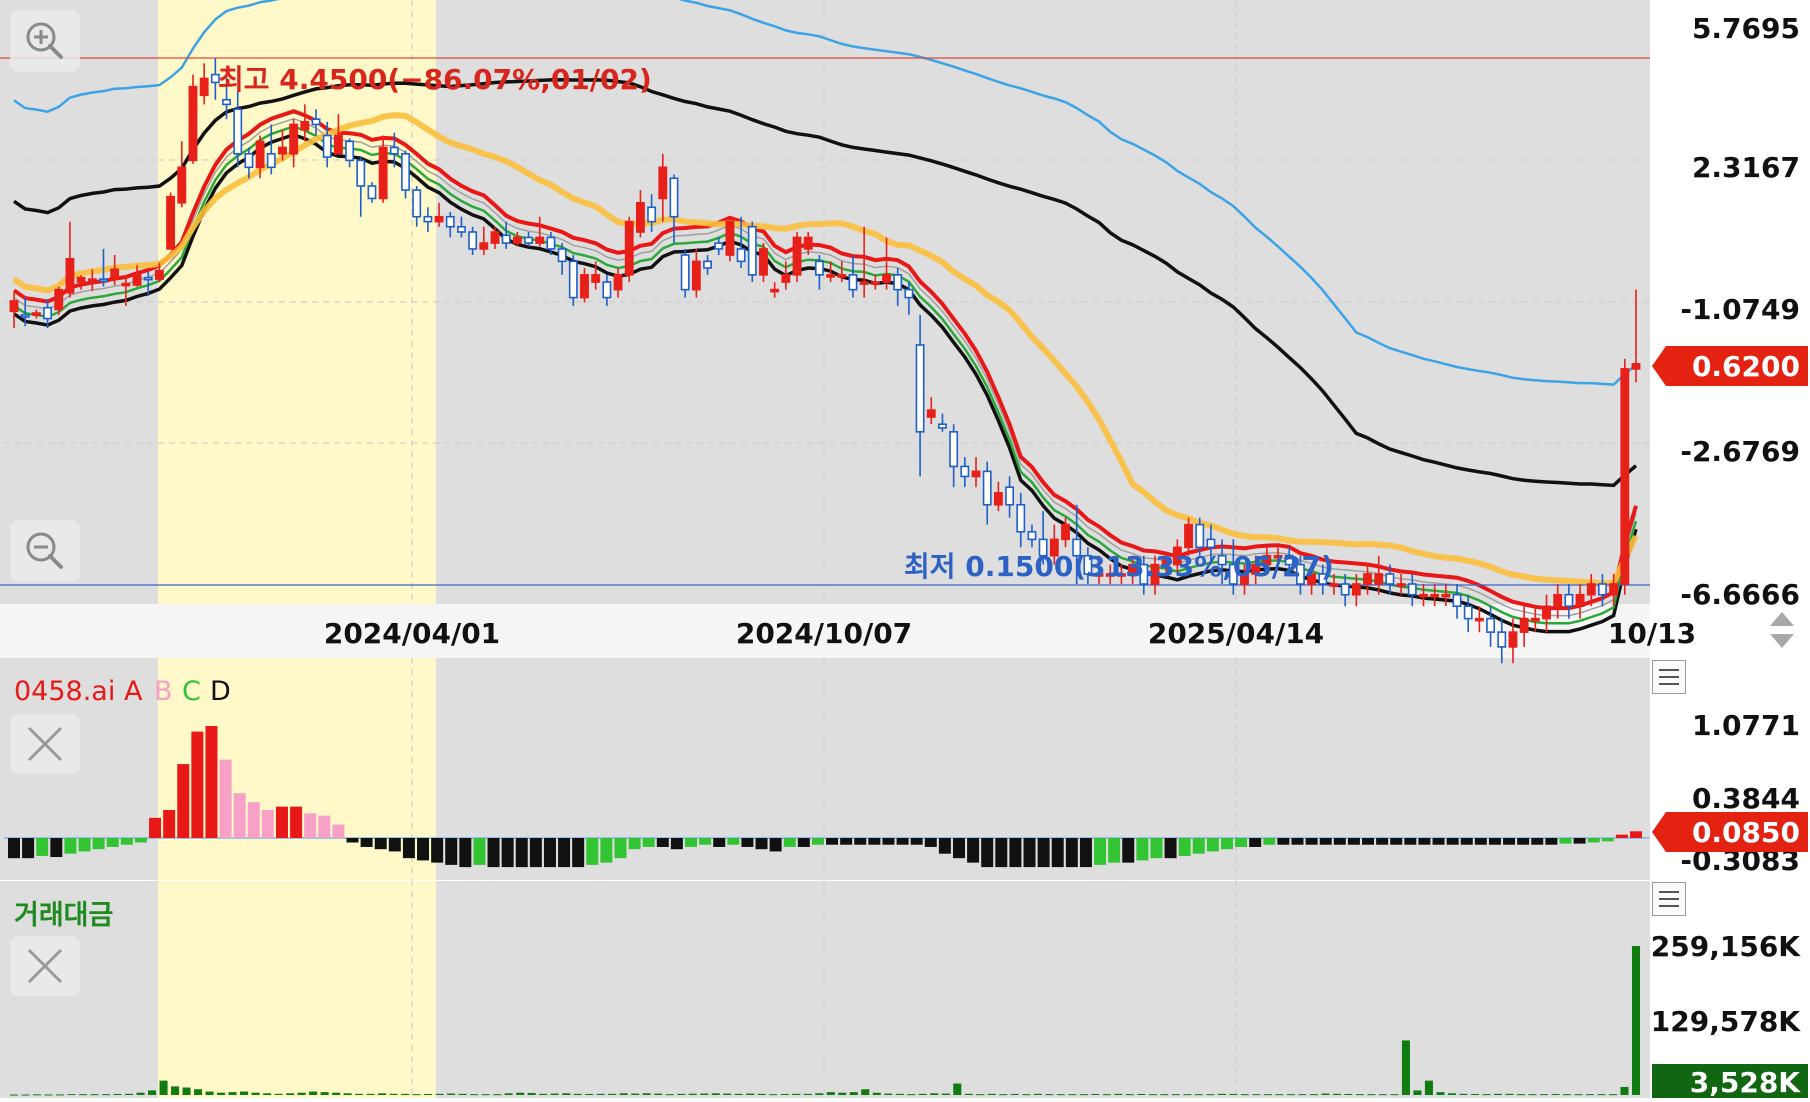 Image resolution: width=1810 pixels, height=1102 pixels. I want to click on menu-icon, so click(1669, 677).